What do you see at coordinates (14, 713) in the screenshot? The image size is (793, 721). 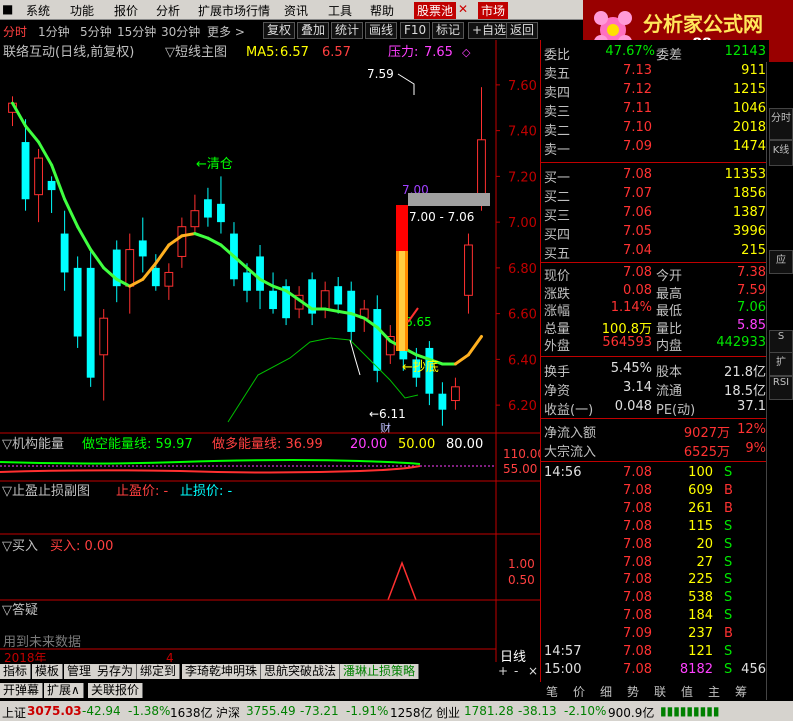 I see `sh-label: 上证` at bounding box center [14, 713].